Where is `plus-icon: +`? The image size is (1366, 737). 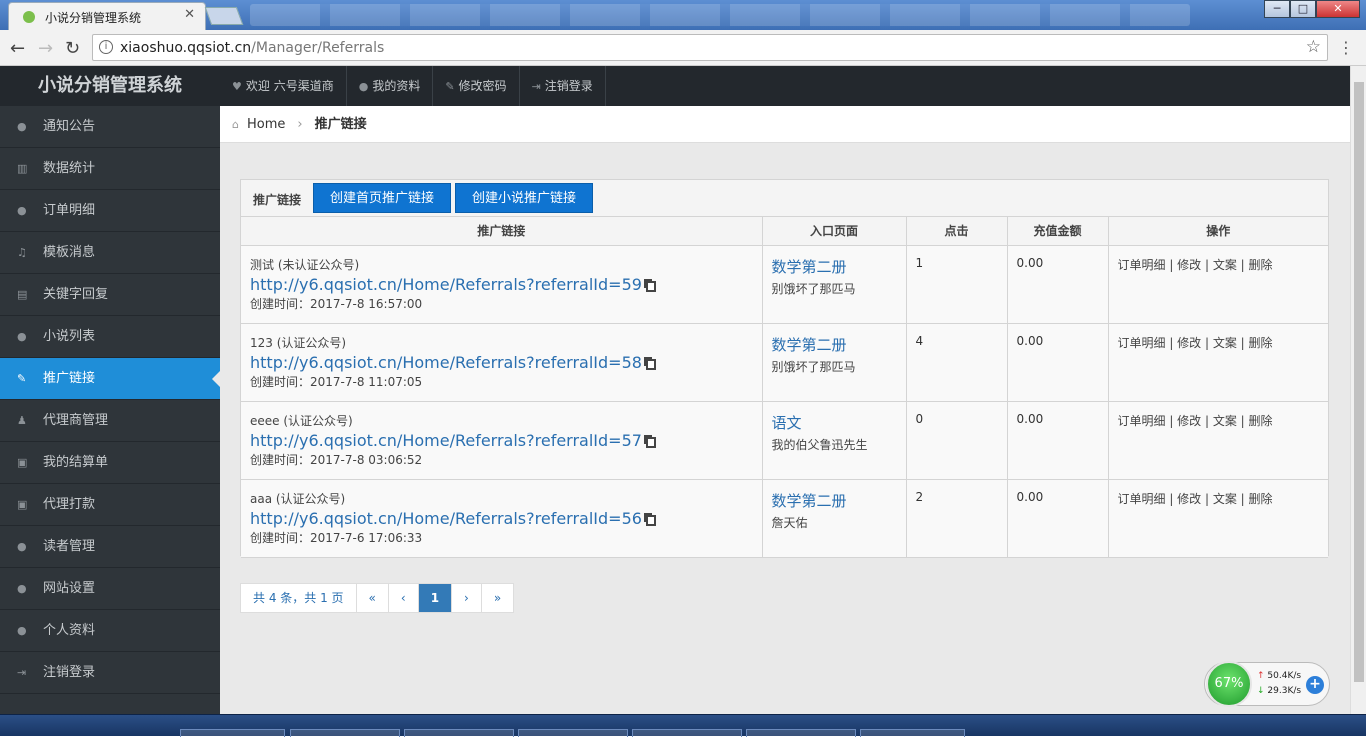 plus-icon: + is located at coordinates (1315, 685).